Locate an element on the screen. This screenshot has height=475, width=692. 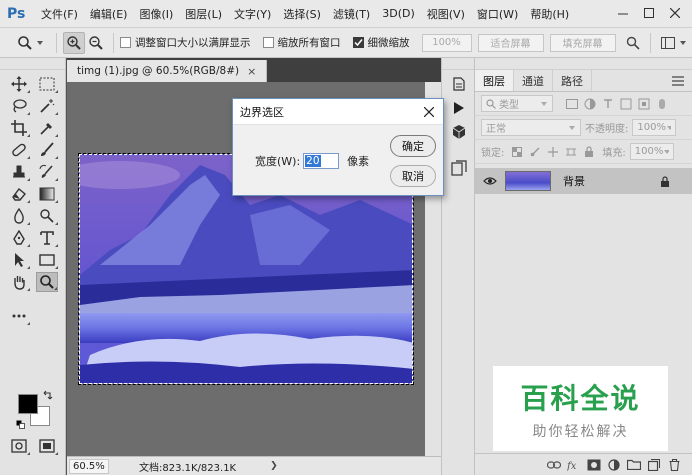
filter-smart-object-button is located at coordinates (644, 104).